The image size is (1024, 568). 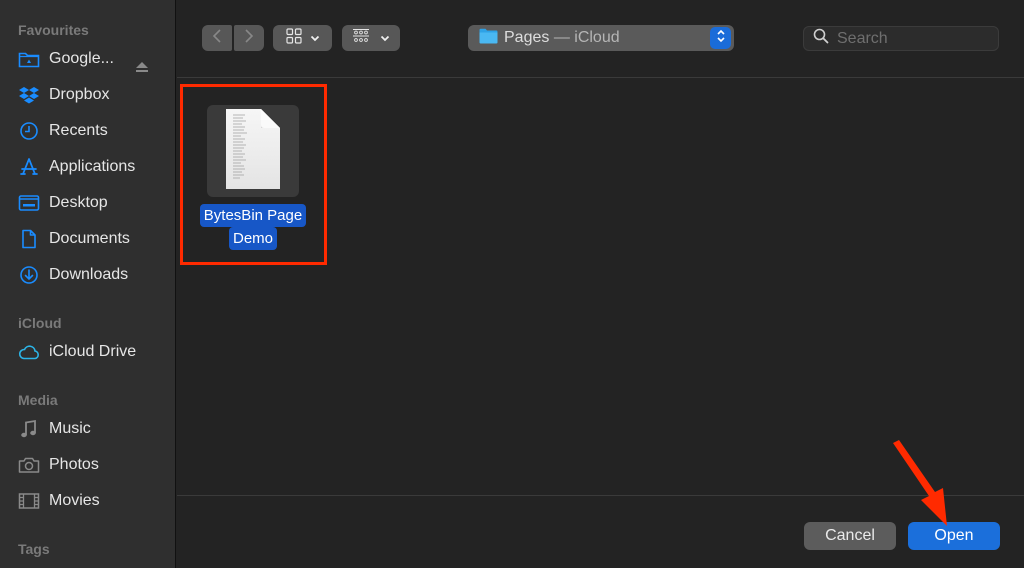 I want to click on sidebar-item-label: Downloads, so click(x=89, y=274).